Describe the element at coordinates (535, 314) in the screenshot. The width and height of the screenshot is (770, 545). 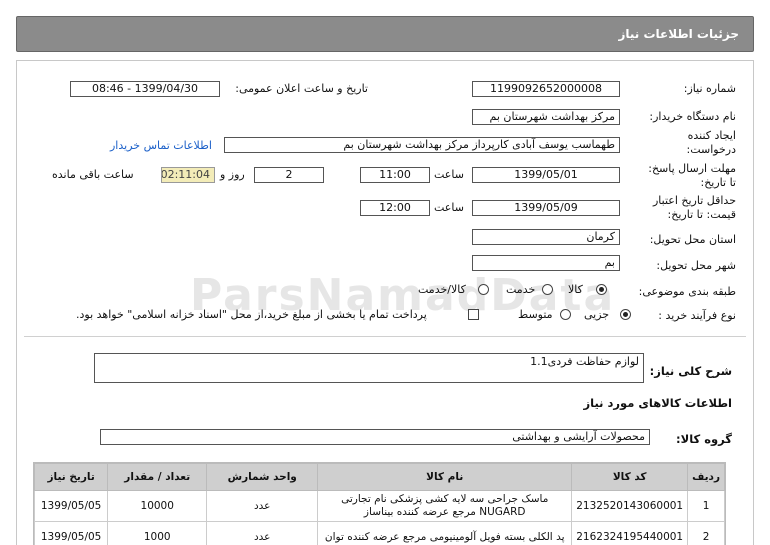
I see `process-option-medium: متوسط` at that location.